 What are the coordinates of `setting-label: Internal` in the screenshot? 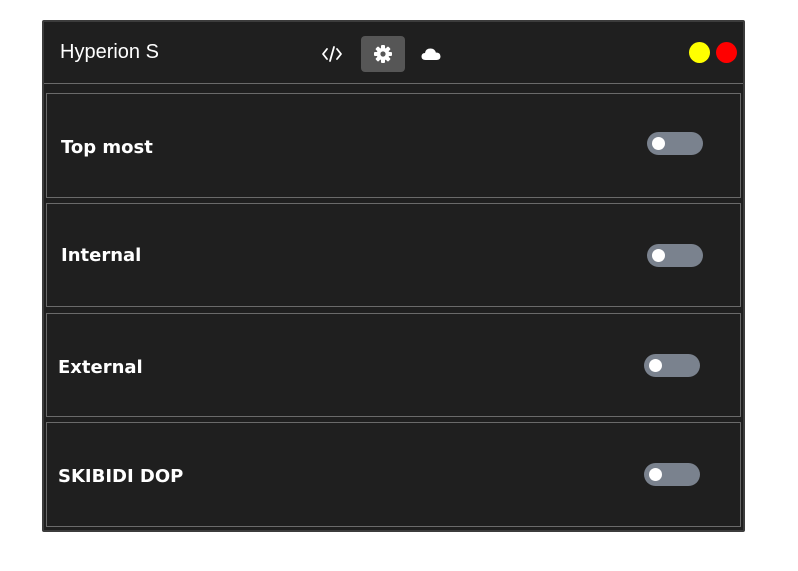 It's located at (101, 255).